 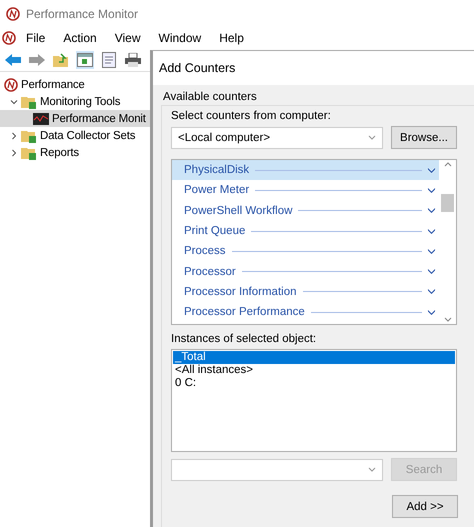 I want to click on menu-item: File, so click(x=36, y=38).